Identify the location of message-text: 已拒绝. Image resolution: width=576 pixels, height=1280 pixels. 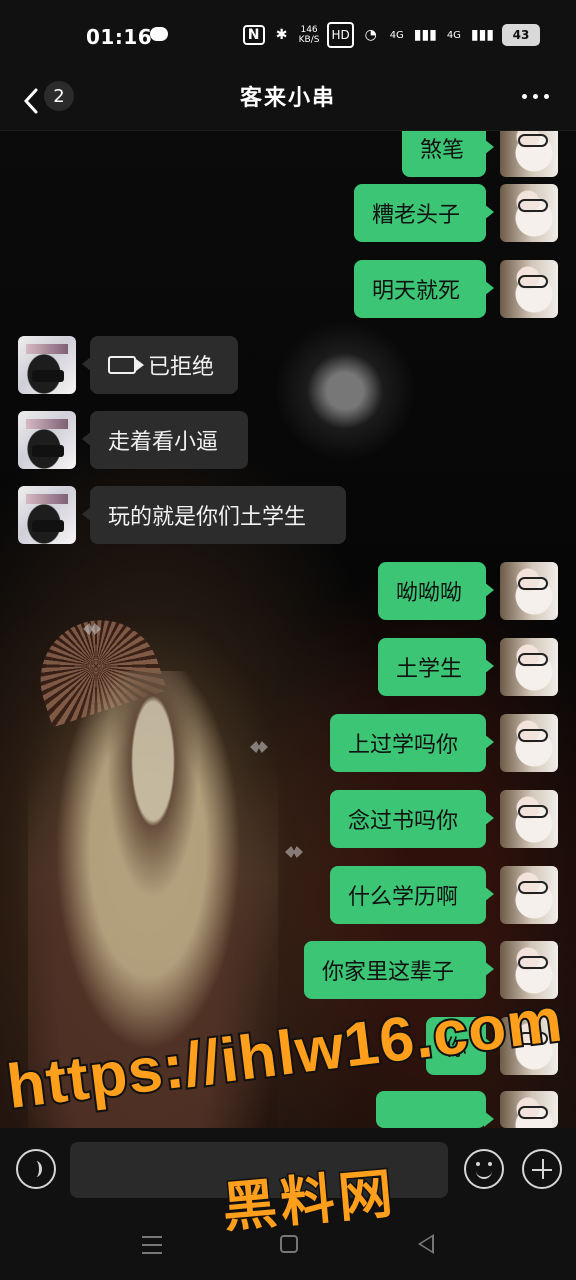
(181, 367).